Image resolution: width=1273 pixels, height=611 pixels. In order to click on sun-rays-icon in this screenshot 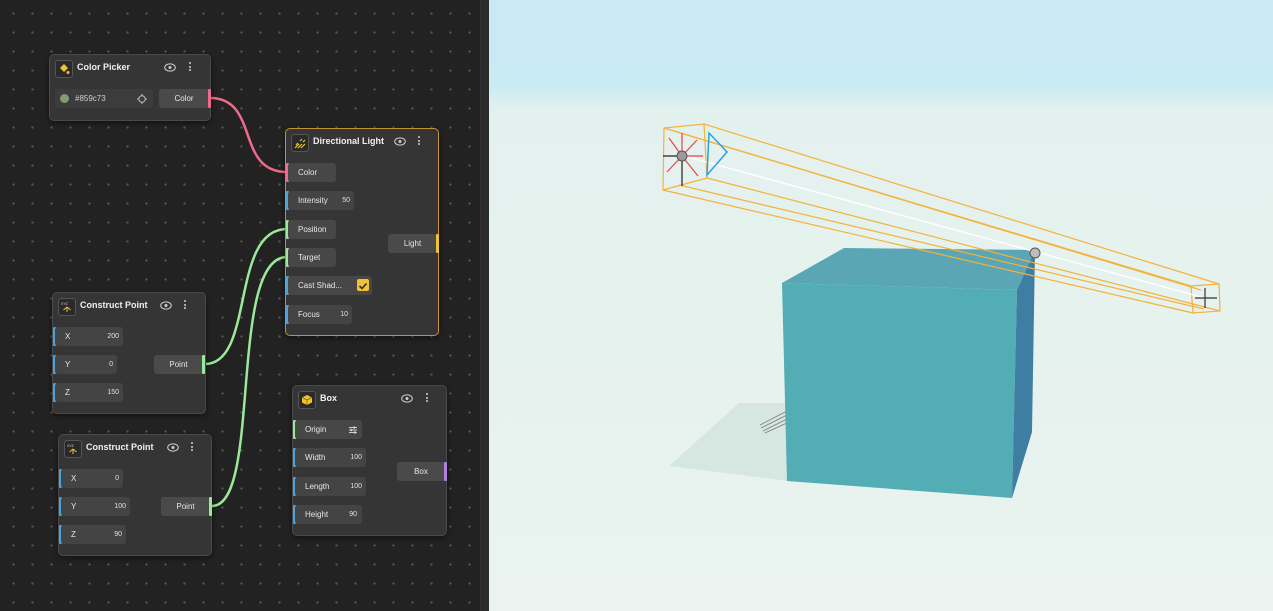, I will do `click(300, 143)`.